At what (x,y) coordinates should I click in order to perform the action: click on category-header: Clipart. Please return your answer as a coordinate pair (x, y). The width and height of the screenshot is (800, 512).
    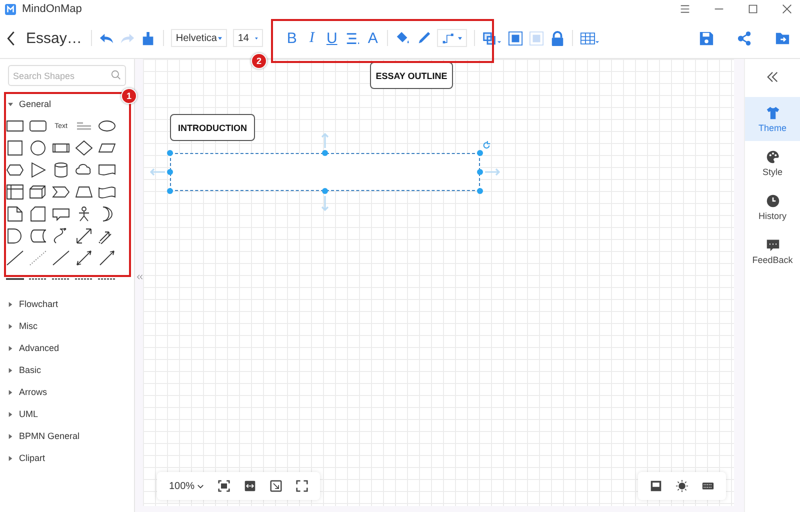
    Looking at the image, I should click on (27, 458).